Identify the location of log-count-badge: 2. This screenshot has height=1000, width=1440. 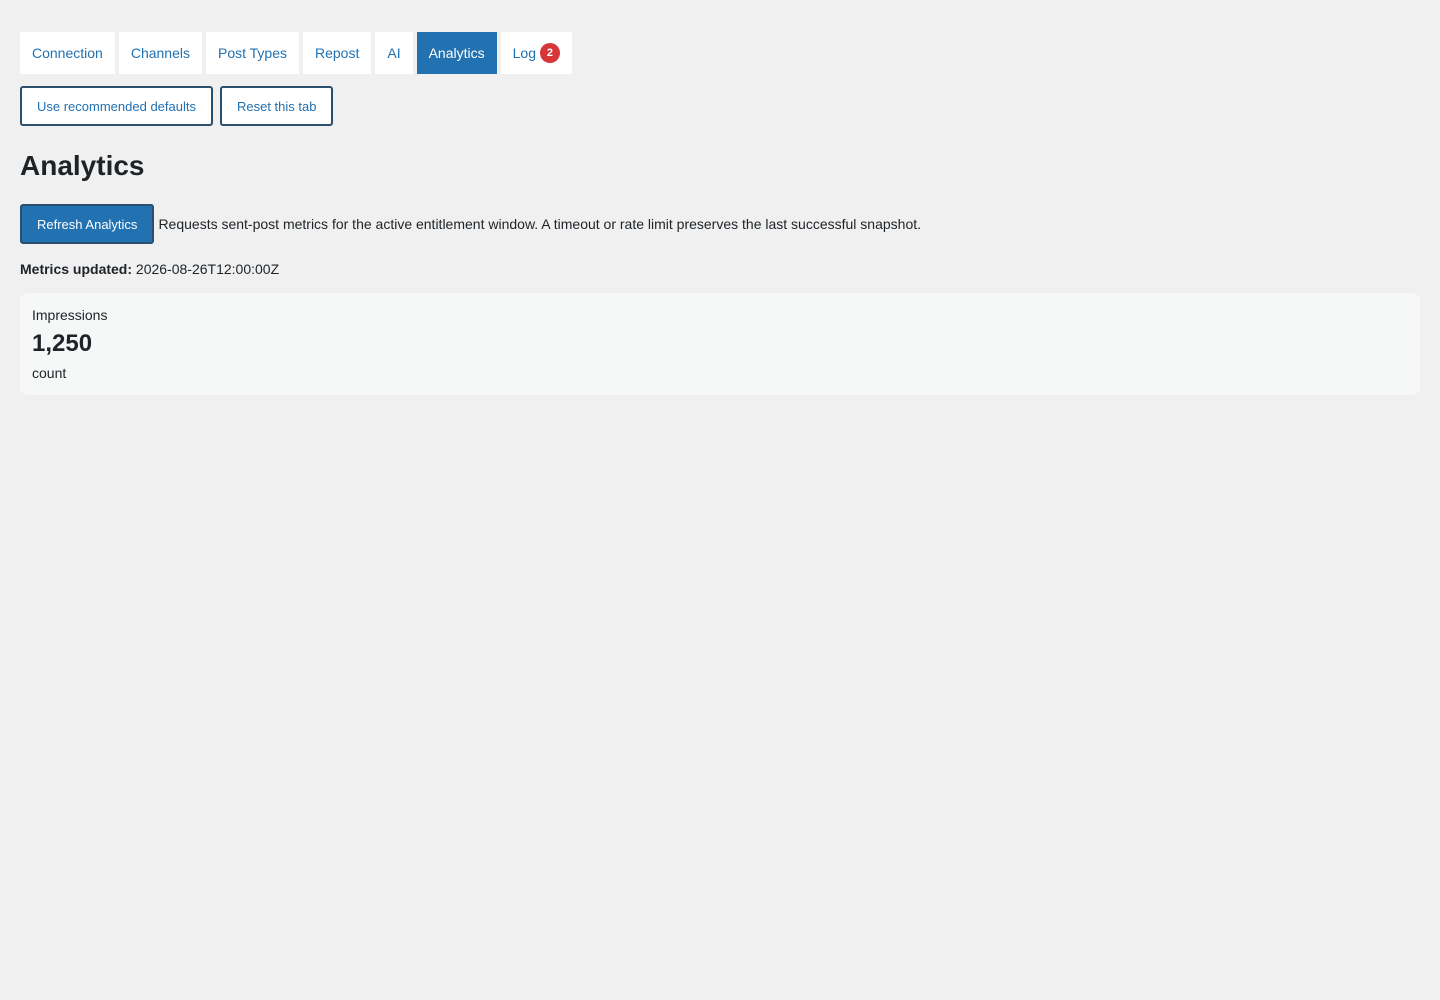
(549, 53).